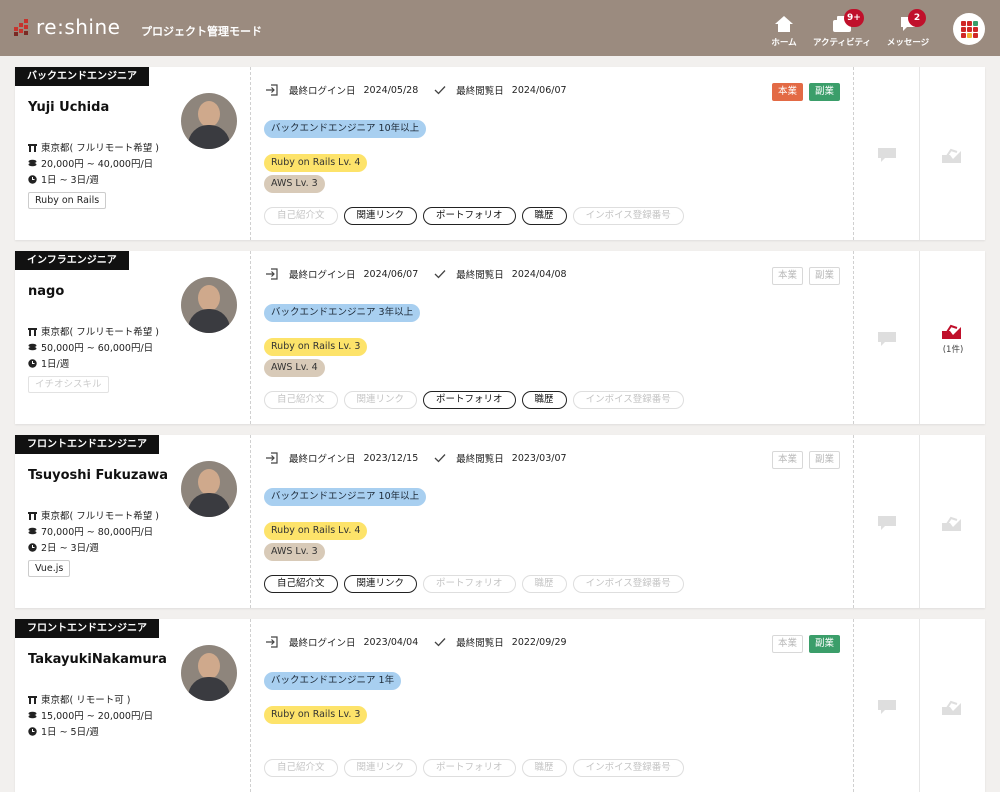 Image resolution: width=1000 pixels, height=792 pixels. I want to click on app-grid-button, so click(969, 29).